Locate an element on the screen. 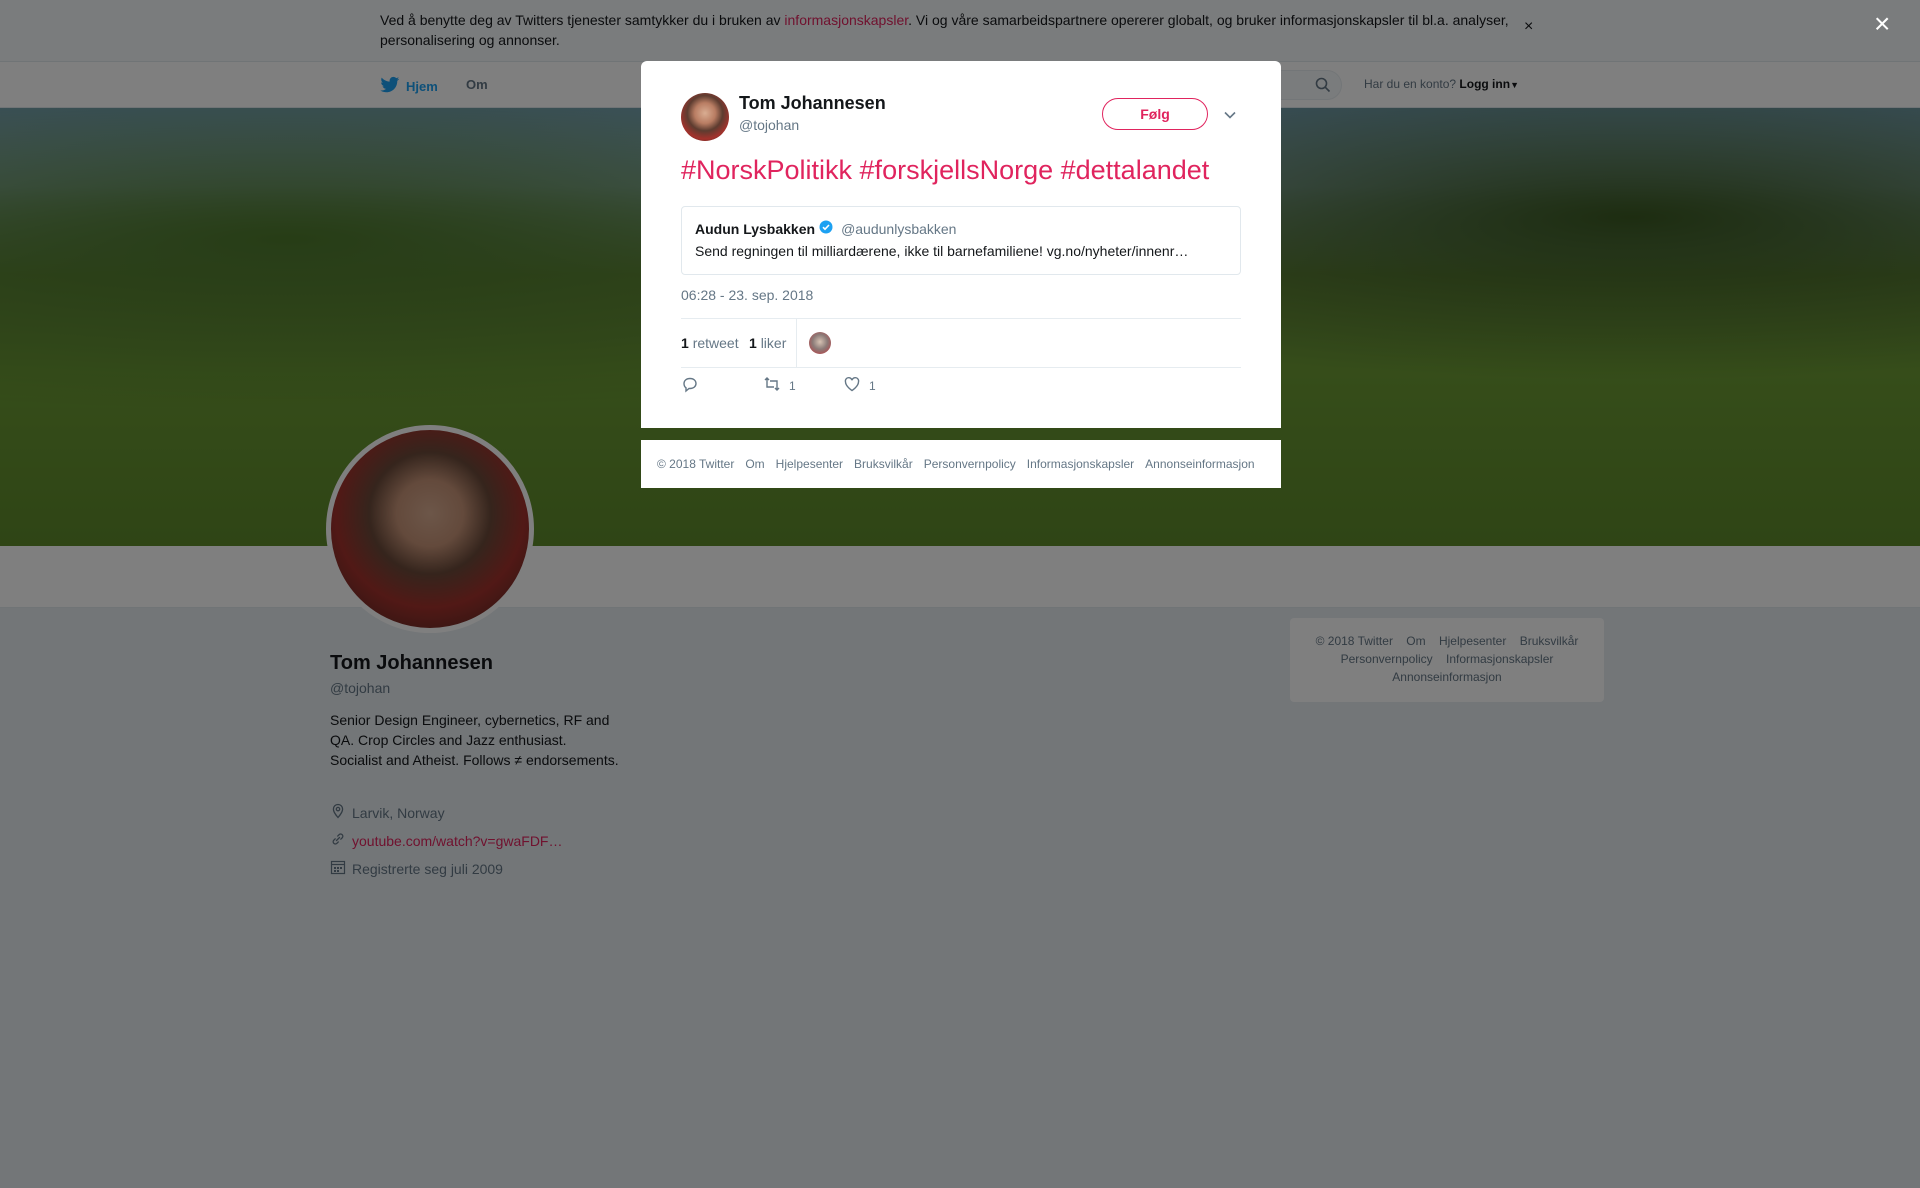 The image size is (1920, 1188). chevron-down-icon is located at coordinates (1230, 116).